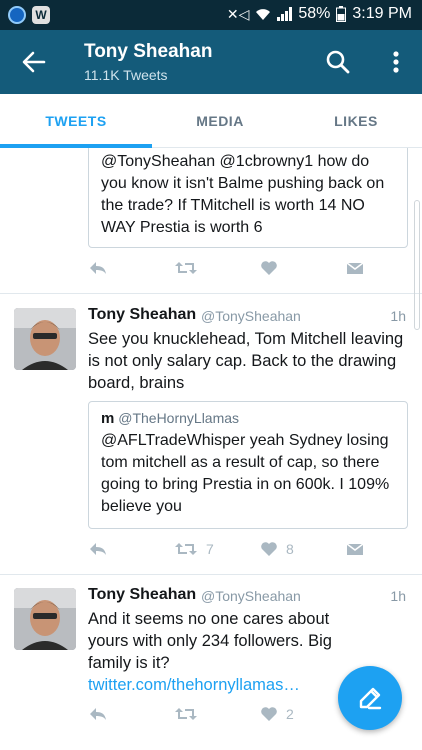  Describe the element at coordinates (233, 717) in the screenshot. I see `tweet-actions: 2` at that location.